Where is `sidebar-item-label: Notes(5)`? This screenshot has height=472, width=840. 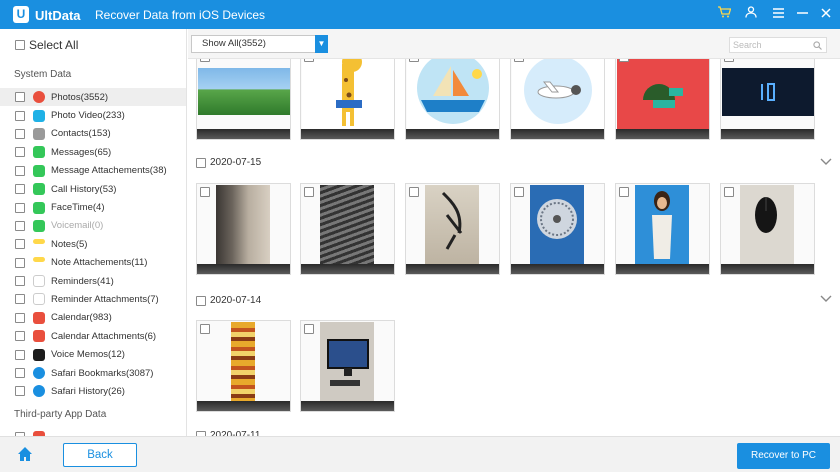 sidebar-item-label: Notes(5) is located at coordinates (69, 244).